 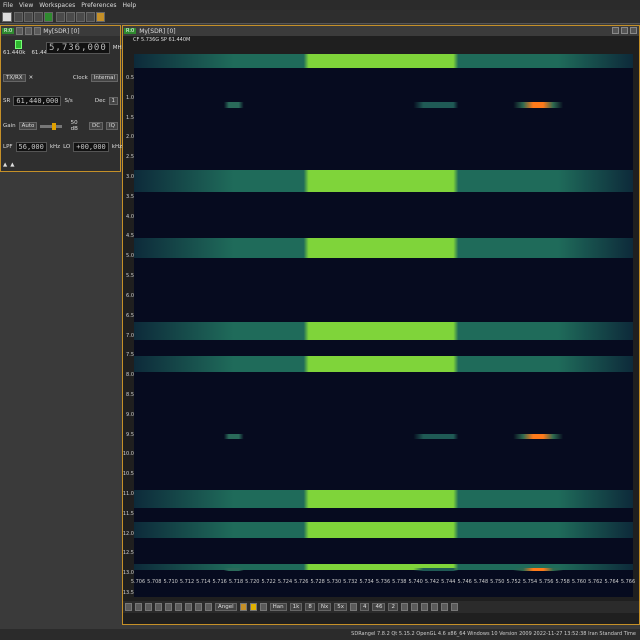 I want to click on refresh-select: 5x, so click(x=340, y=607).